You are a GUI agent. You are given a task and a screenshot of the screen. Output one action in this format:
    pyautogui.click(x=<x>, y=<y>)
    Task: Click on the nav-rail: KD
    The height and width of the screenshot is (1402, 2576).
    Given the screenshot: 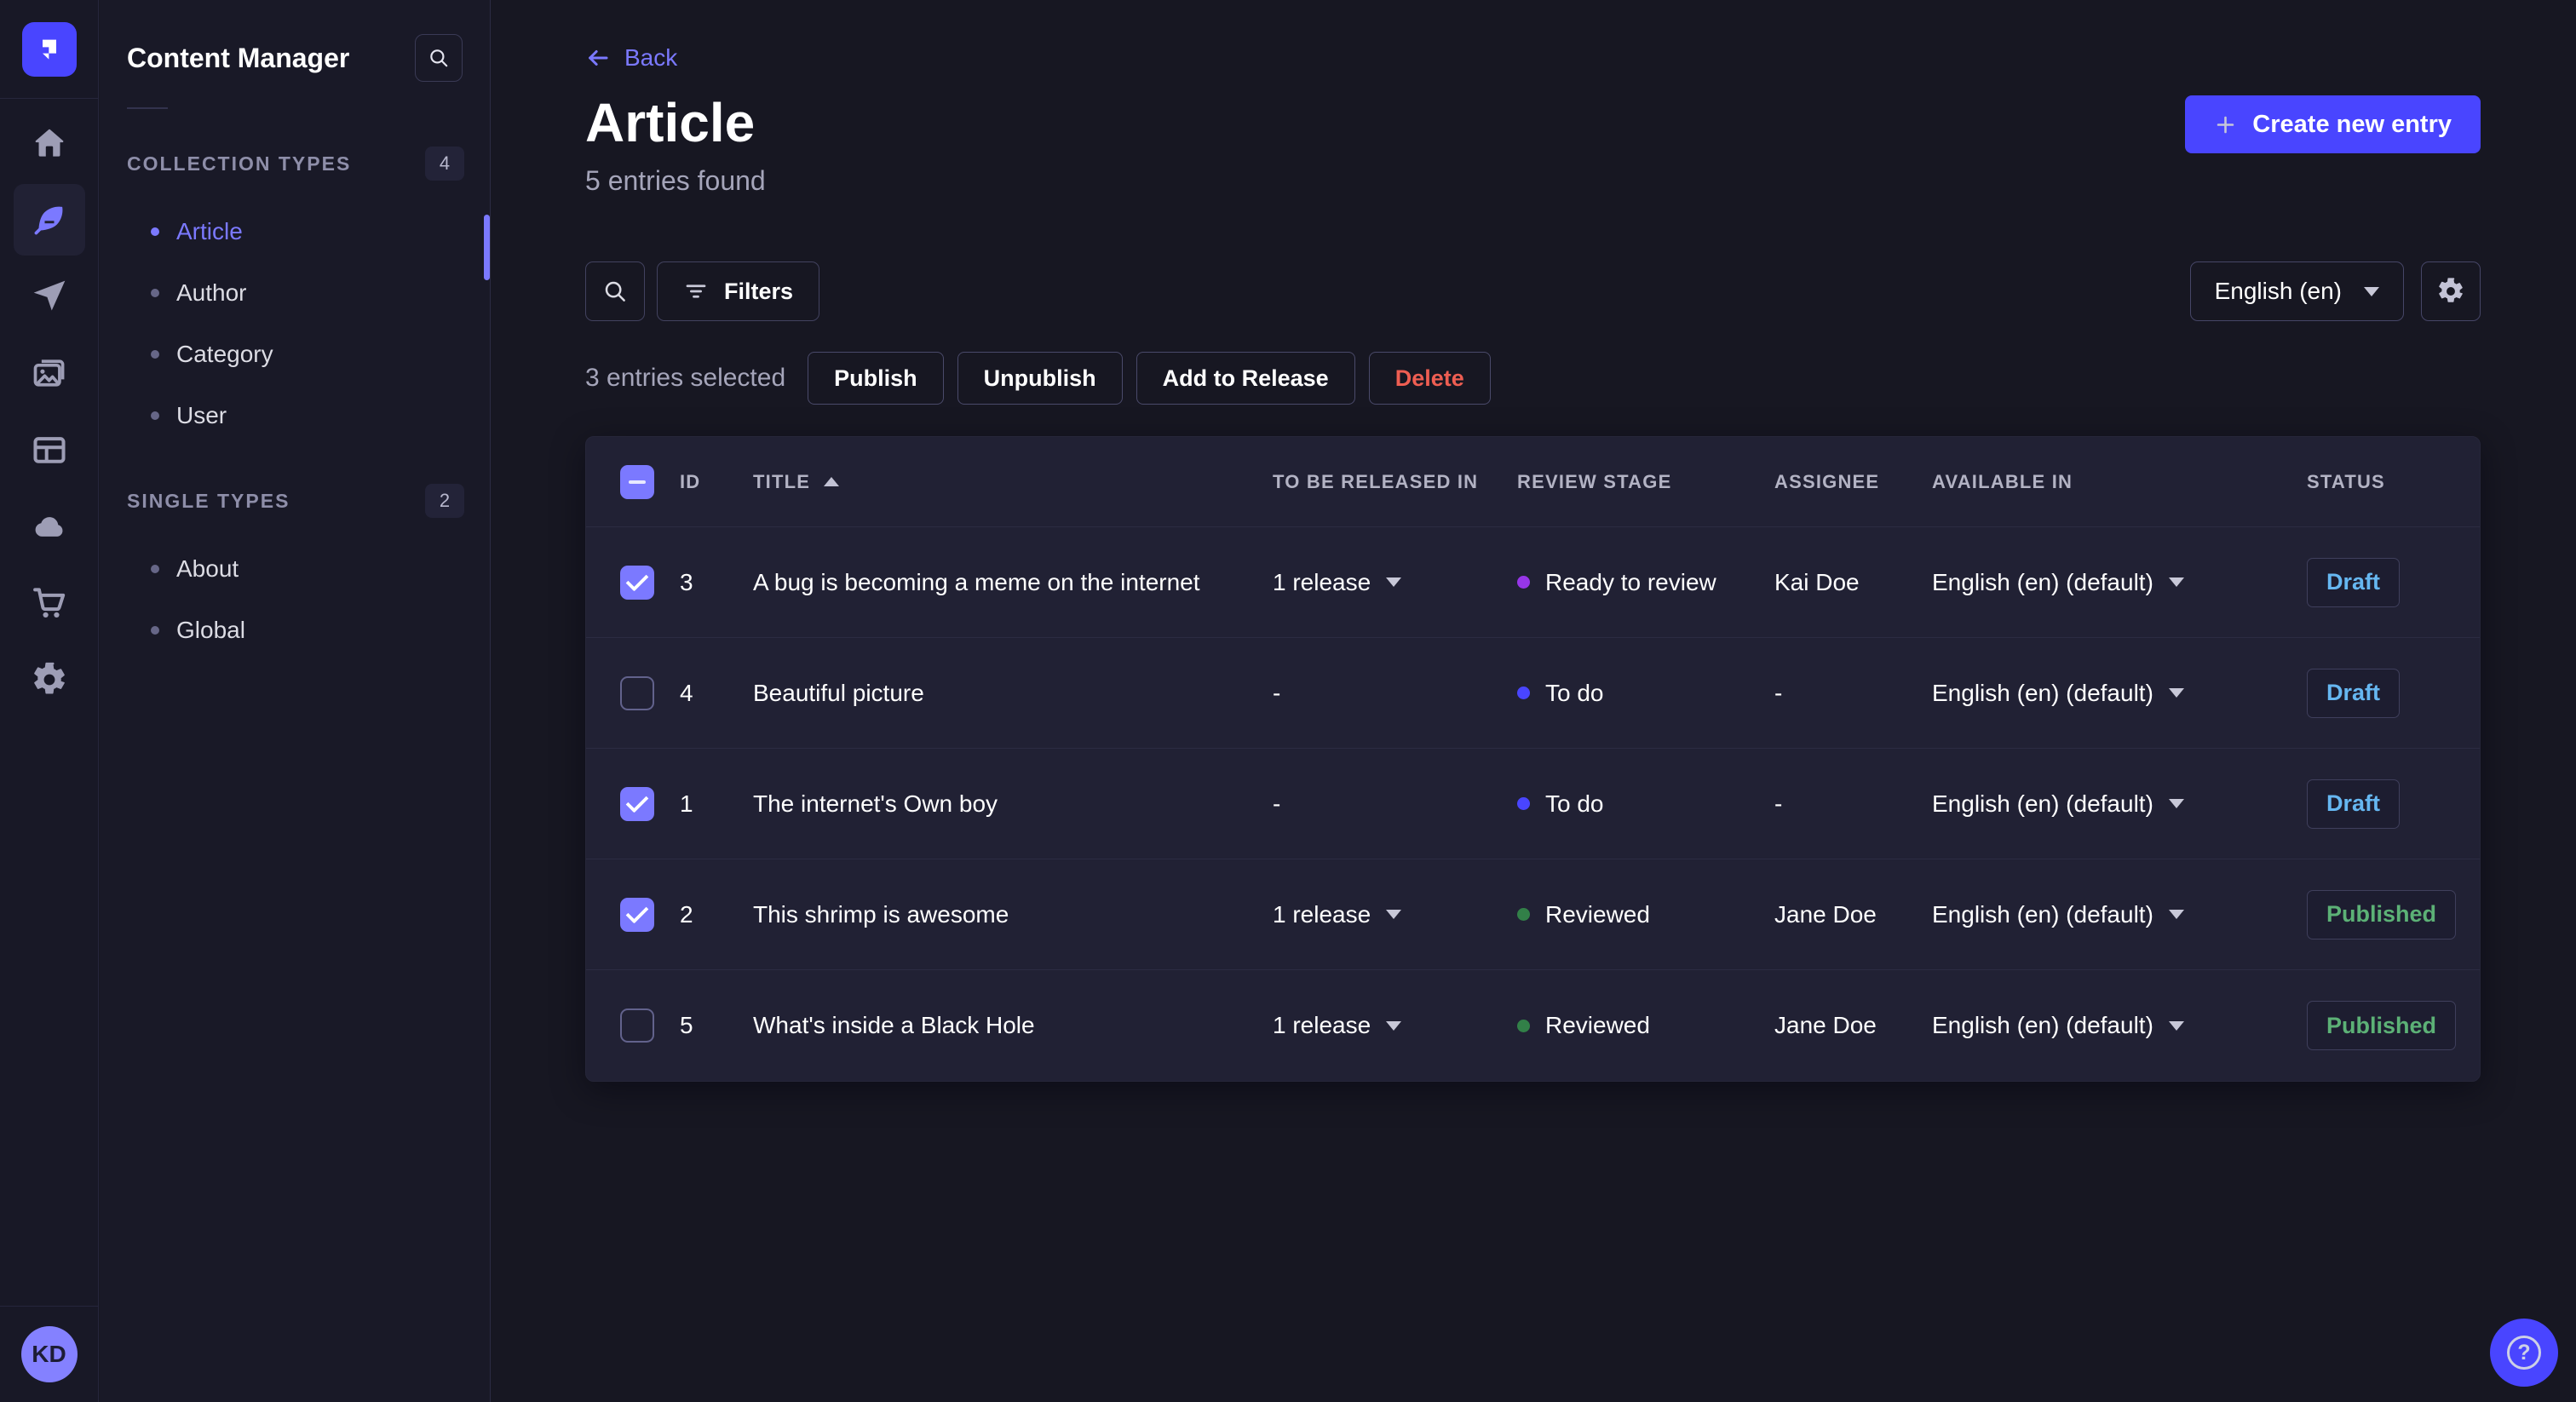 What is the action you would take?
    pyautogui.click(x=50, y=701)
    